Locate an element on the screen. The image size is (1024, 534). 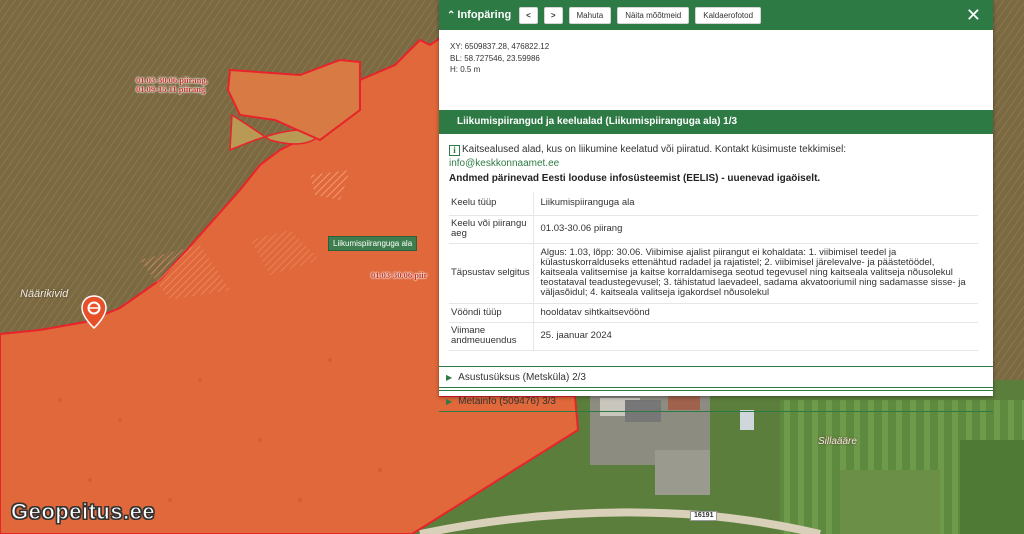
brand-logo: Geopeitus.ee is located at coordinates (83, 512).